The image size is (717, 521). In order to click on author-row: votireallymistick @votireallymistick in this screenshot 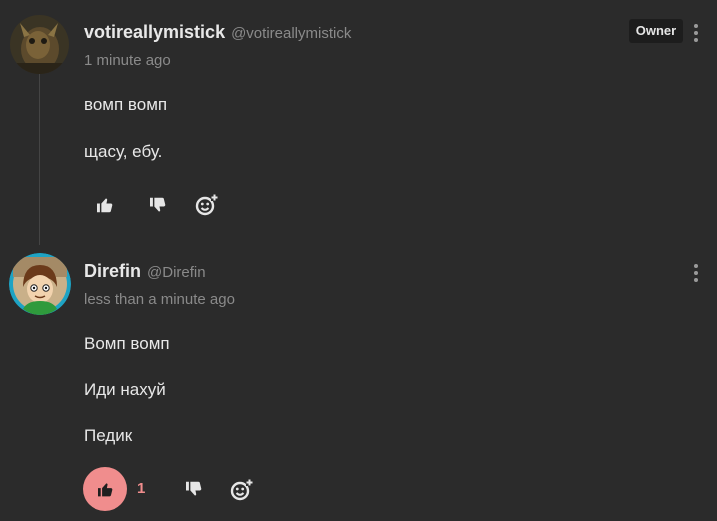, I will do `click(217, 32)`.